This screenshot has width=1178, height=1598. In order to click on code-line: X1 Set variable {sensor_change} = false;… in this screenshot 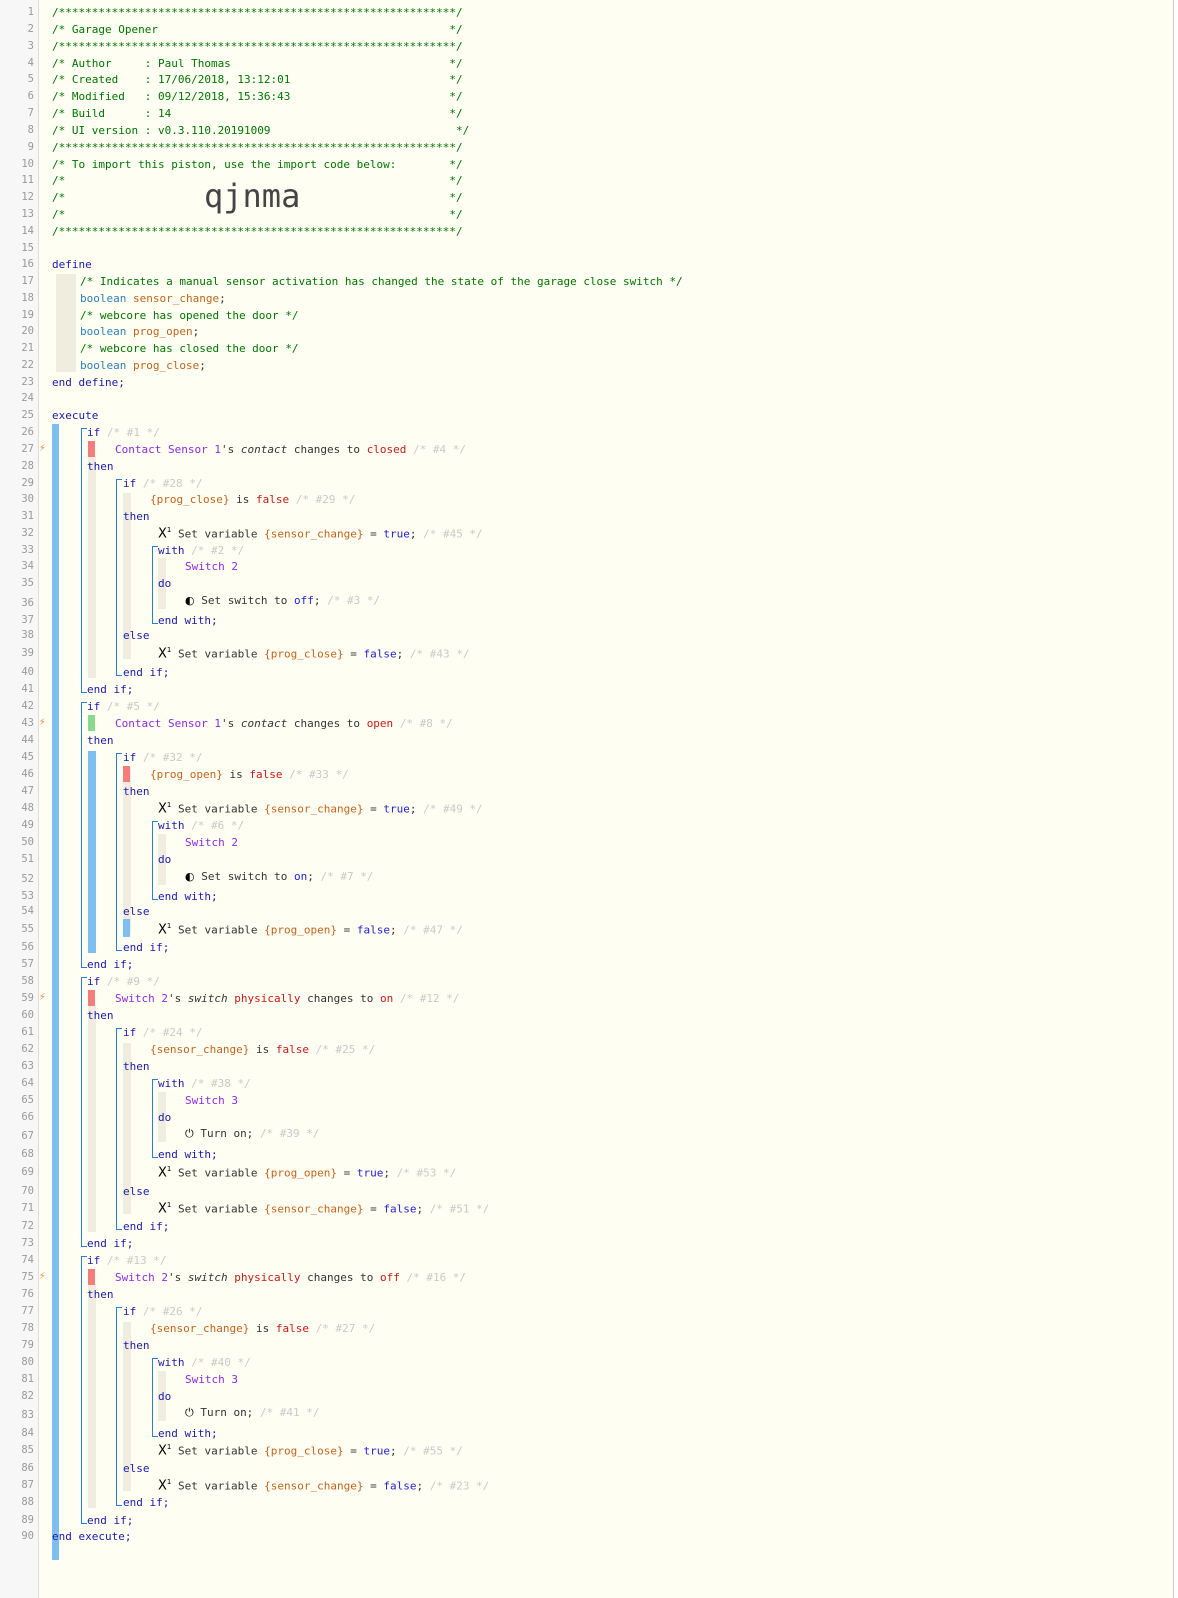, I will do `click(323, 1484)`.